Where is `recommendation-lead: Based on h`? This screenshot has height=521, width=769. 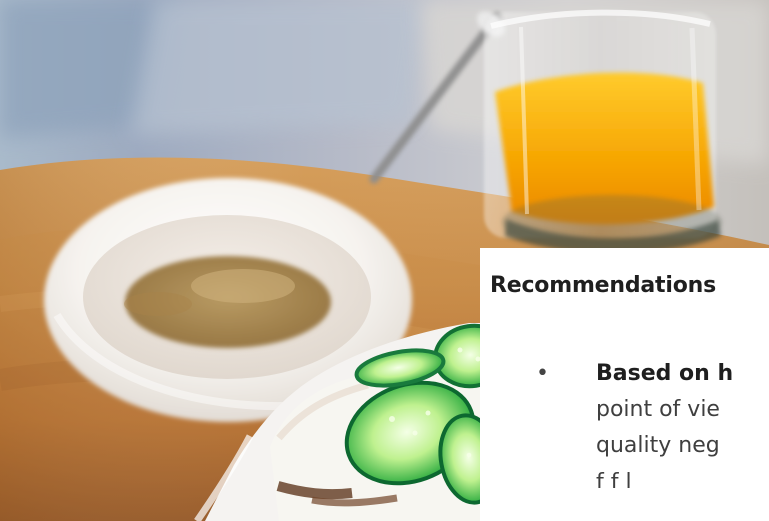 recommendation-lead: Based on h is located at coordinates (665, 373).